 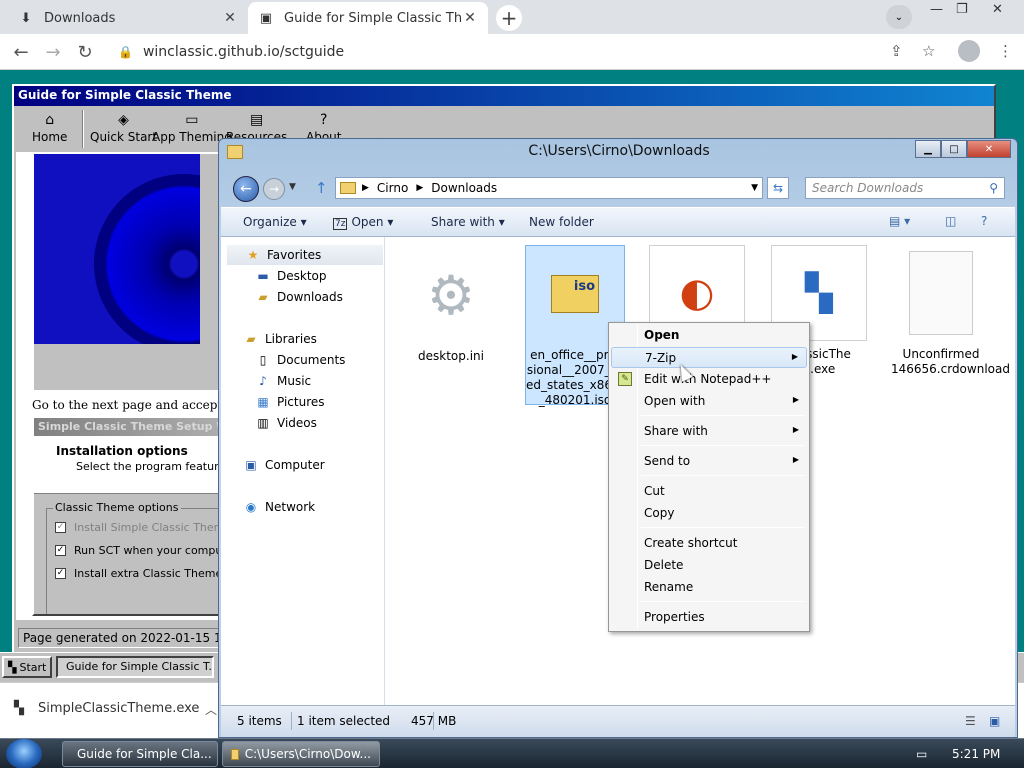 I want to click on nav-libraries: ▰ Libraries, so click(x=279, y=339).